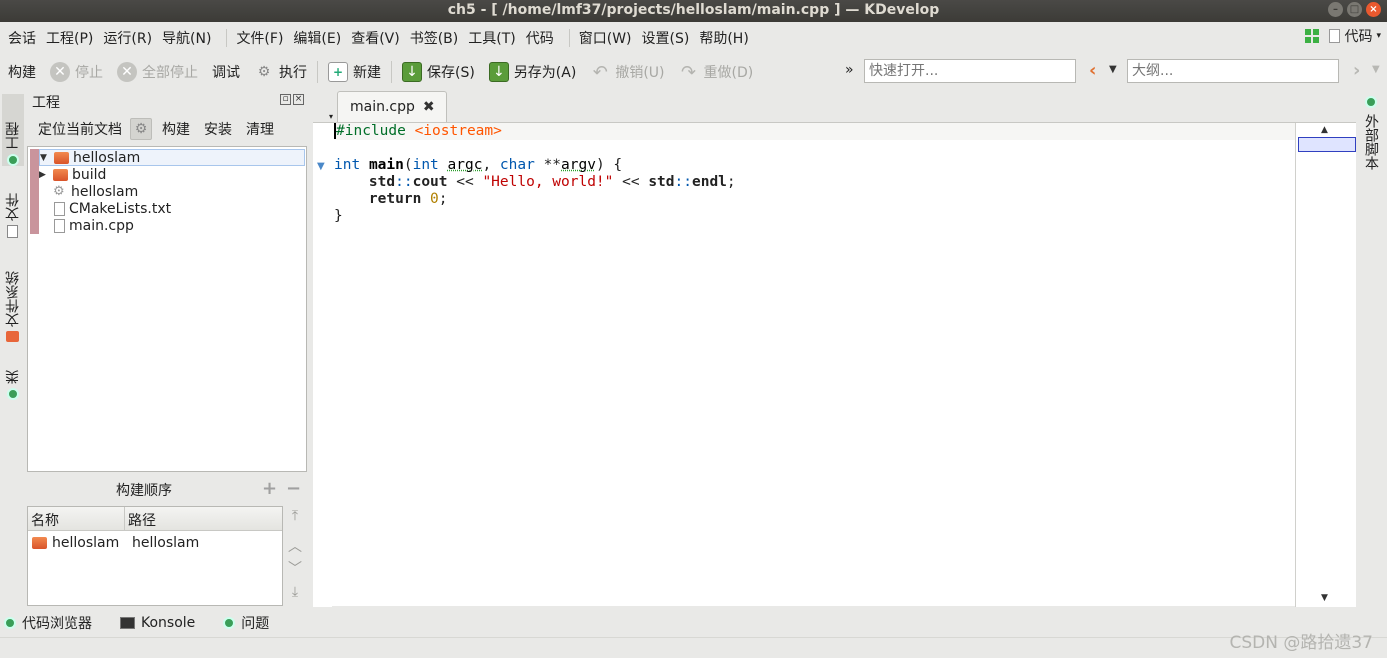 This screenshot has height=658, width=1387. What do you see at coordinates (295, 516) in the screenshot?
I see `move-top-icon: ⤒` at bounding box center [295, 516].